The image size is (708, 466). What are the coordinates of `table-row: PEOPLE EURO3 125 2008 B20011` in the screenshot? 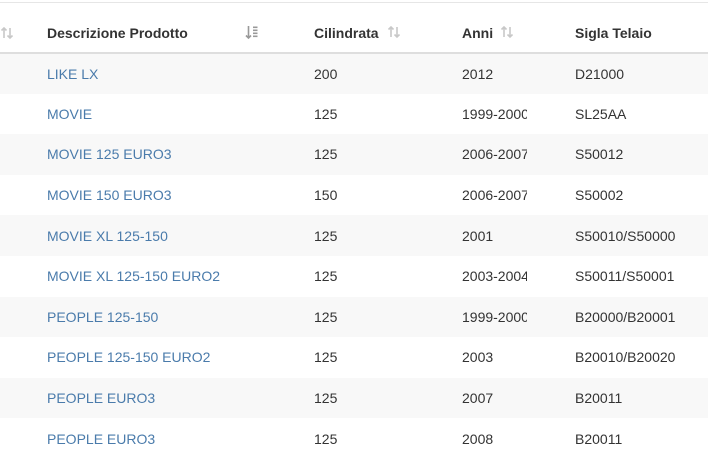 It's located at (354, 438).